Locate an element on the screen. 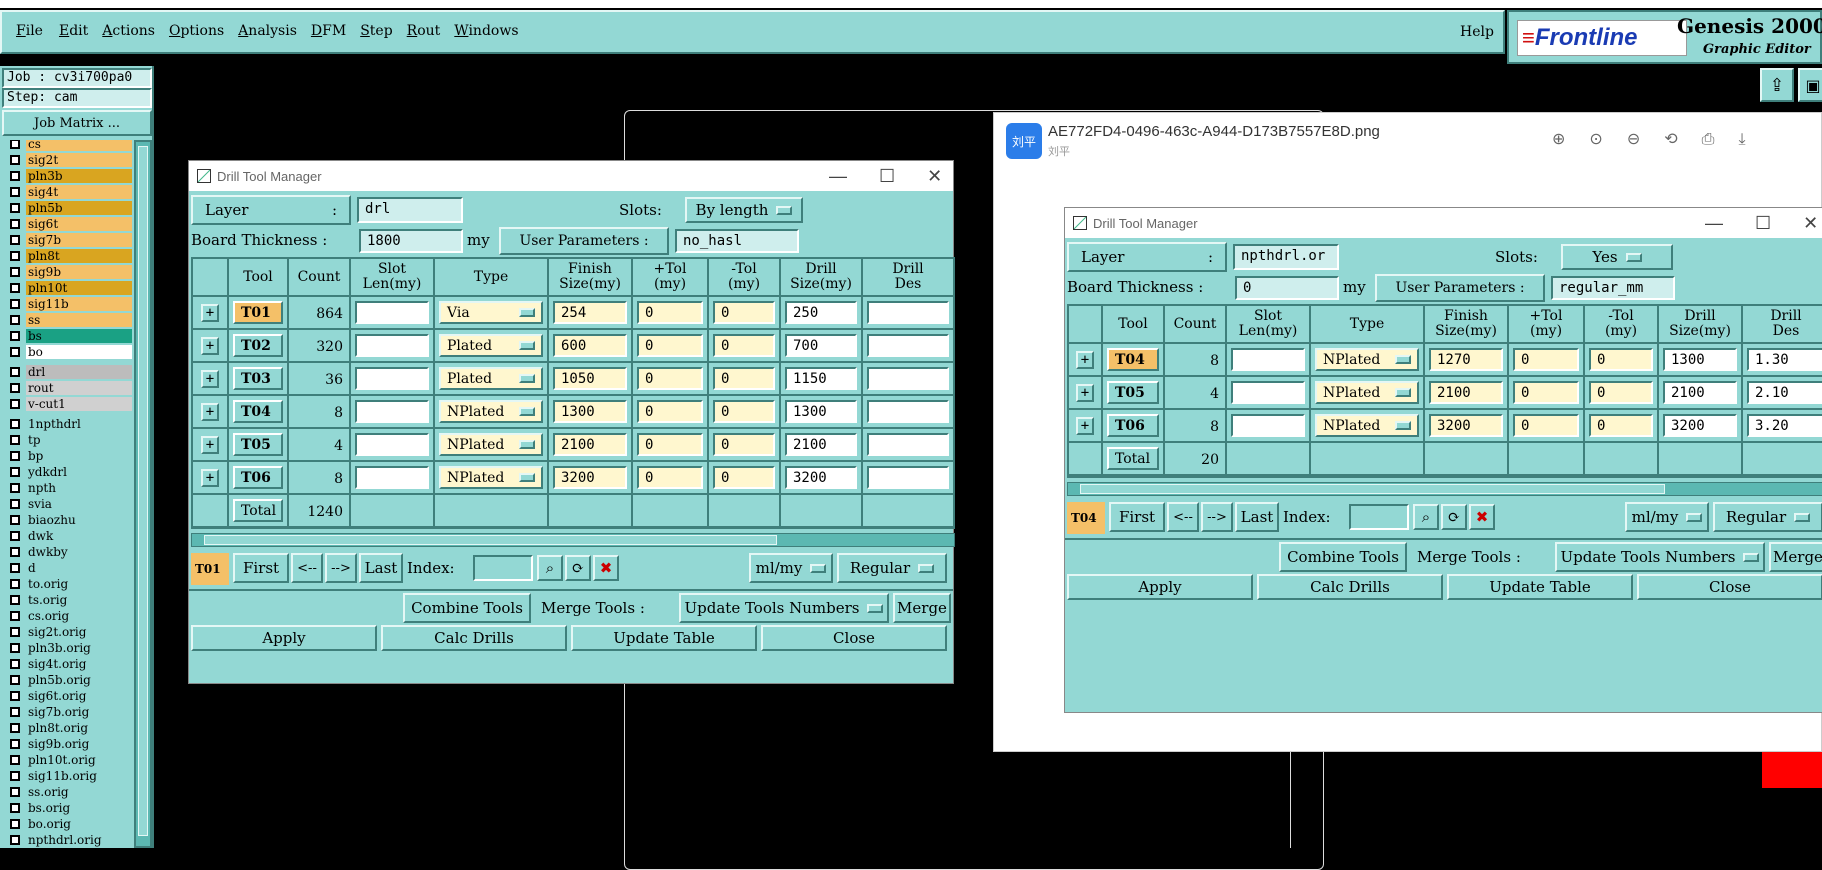 The image size is (1822, 870). layer-item: bo is located at coordinates (66, 351).